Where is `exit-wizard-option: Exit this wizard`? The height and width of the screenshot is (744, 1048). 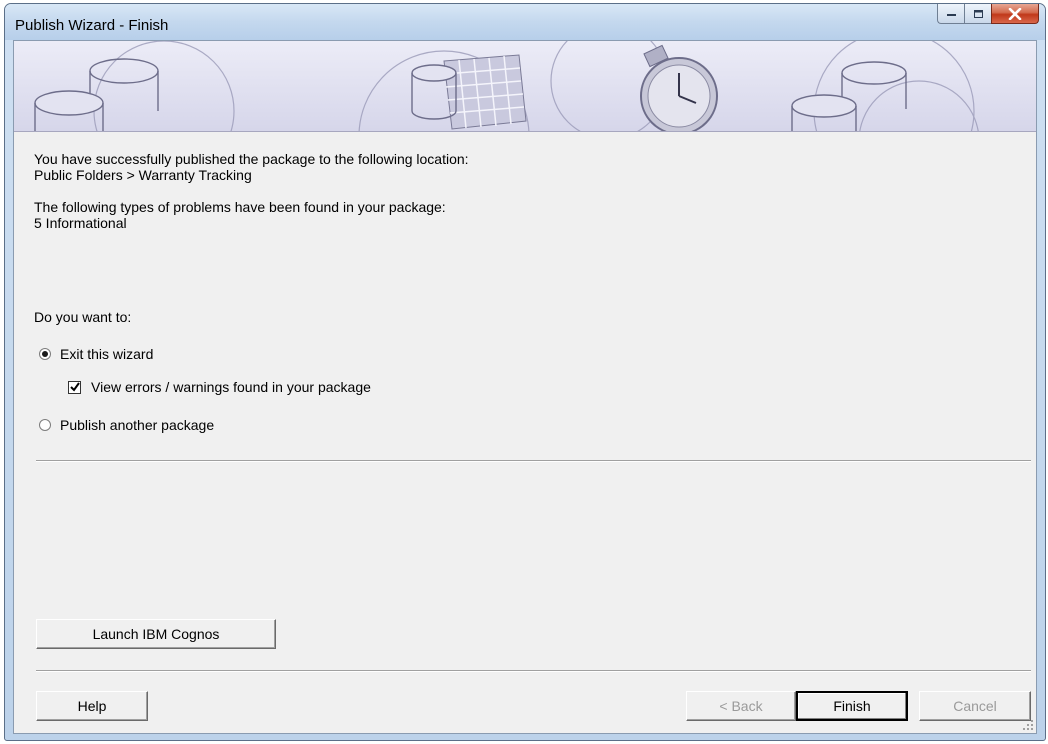 exit-wizard-option: Exit this wizard is located at coordinates (96, 354).